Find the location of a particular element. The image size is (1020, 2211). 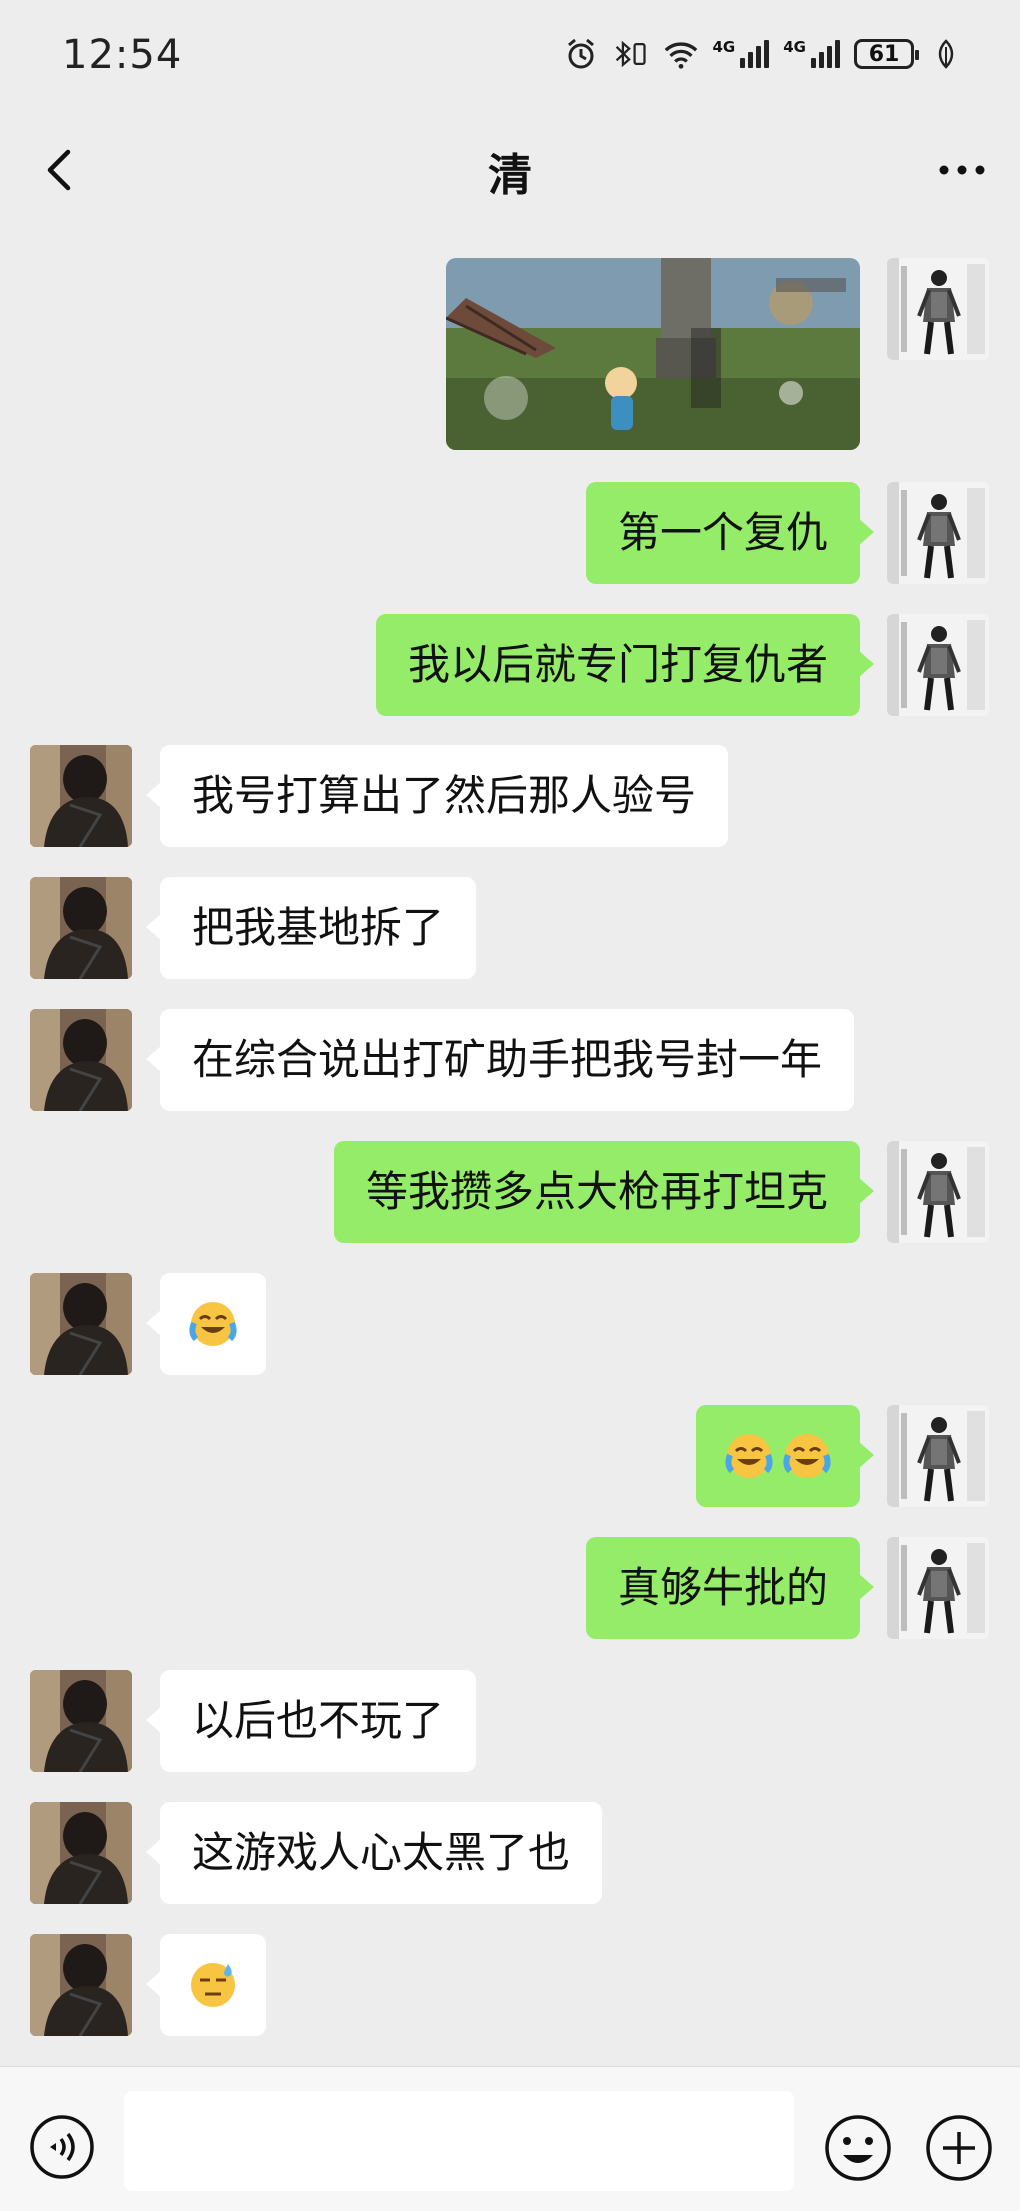

alarm-icon is located at coordinates (581, 54).